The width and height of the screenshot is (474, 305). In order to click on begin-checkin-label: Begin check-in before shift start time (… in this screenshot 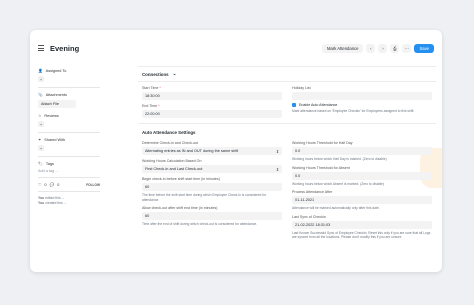, I will do `click(181, 179)`.